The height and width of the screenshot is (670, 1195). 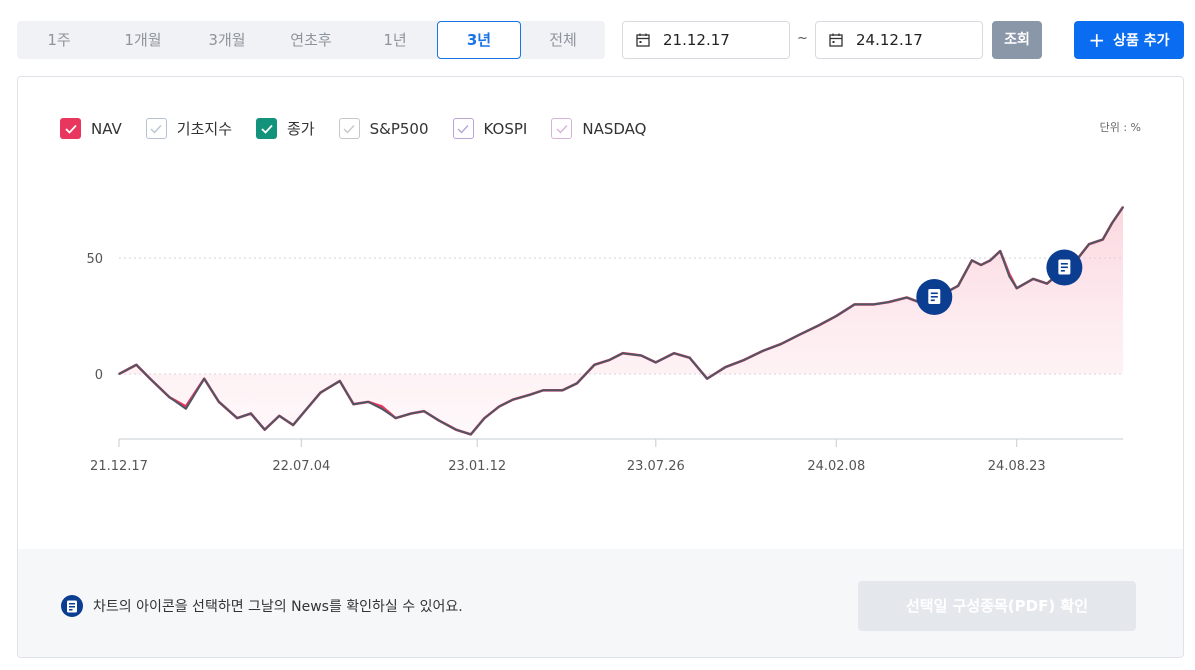 I want to click on end-date-field: 24.12.17, so click(x=899, y=40).